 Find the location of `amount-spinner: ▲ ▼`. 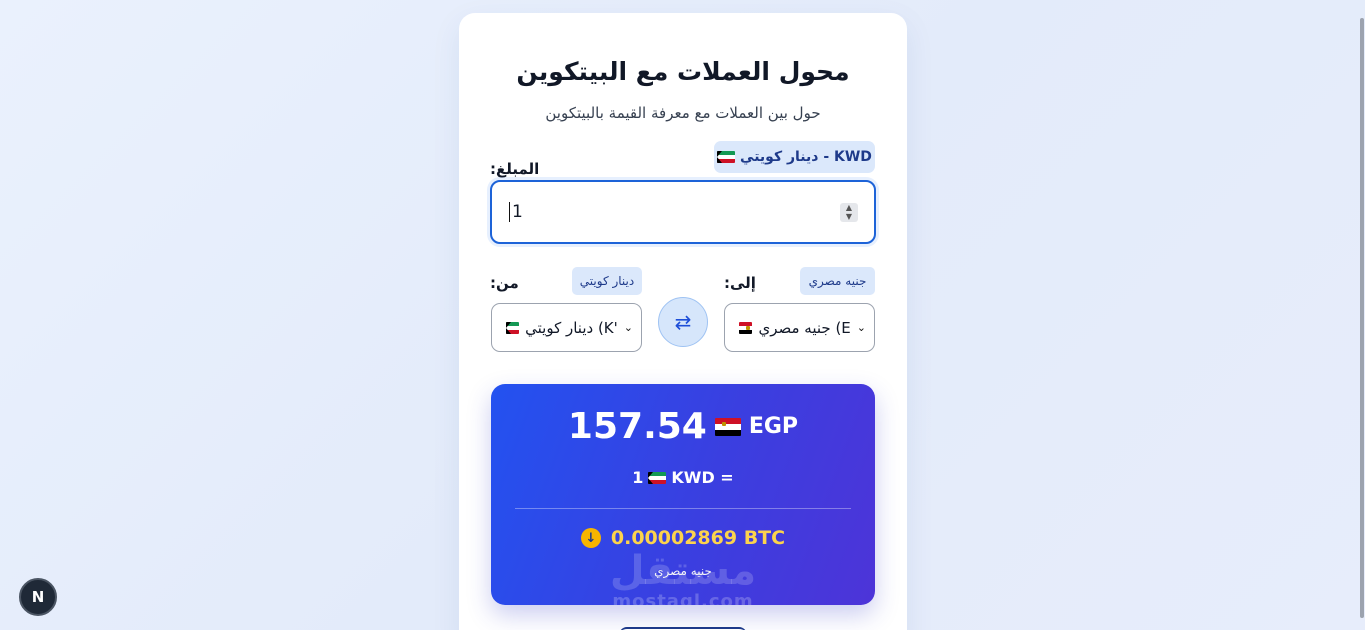

amount-spinner: ▲ ▼ is located at coordinates (849, 212).